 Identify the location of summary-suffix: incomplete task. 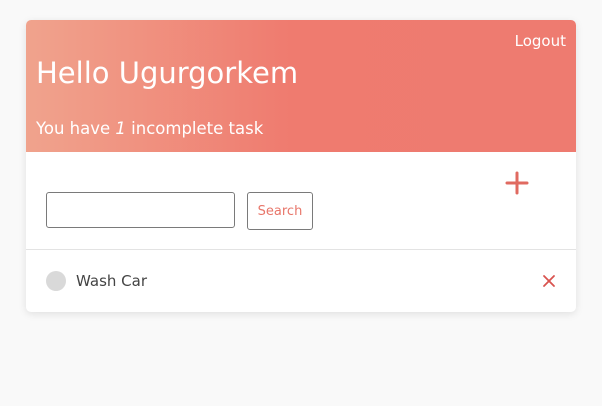
(194, 128).